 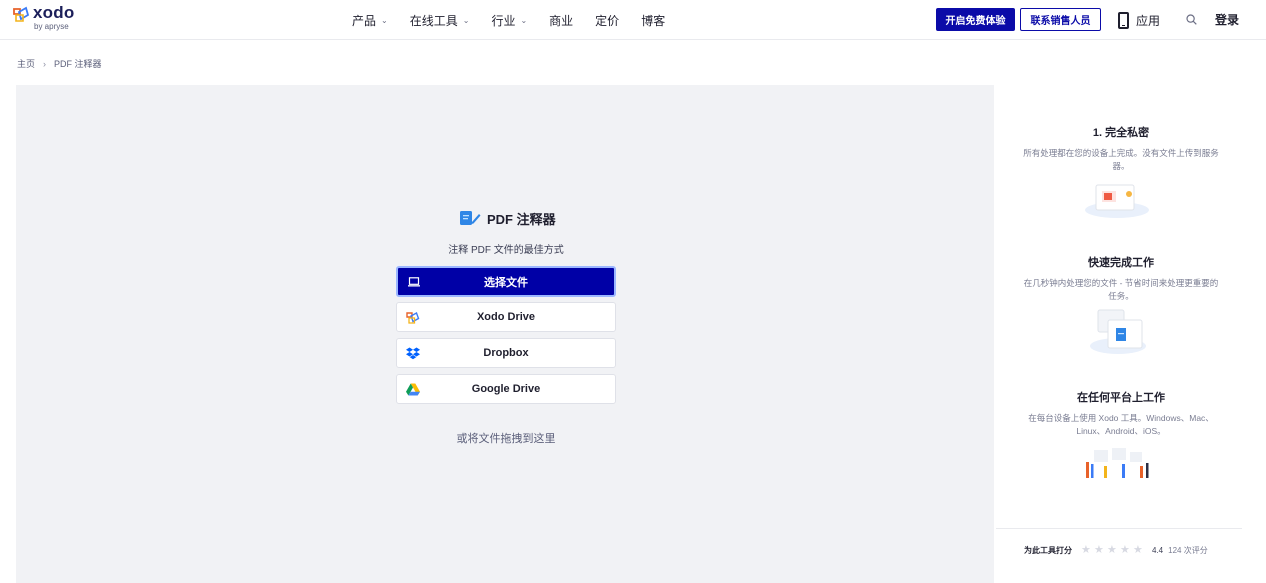 I want to click on choose-file-label: 选择文件, so click(x=506, y=282).